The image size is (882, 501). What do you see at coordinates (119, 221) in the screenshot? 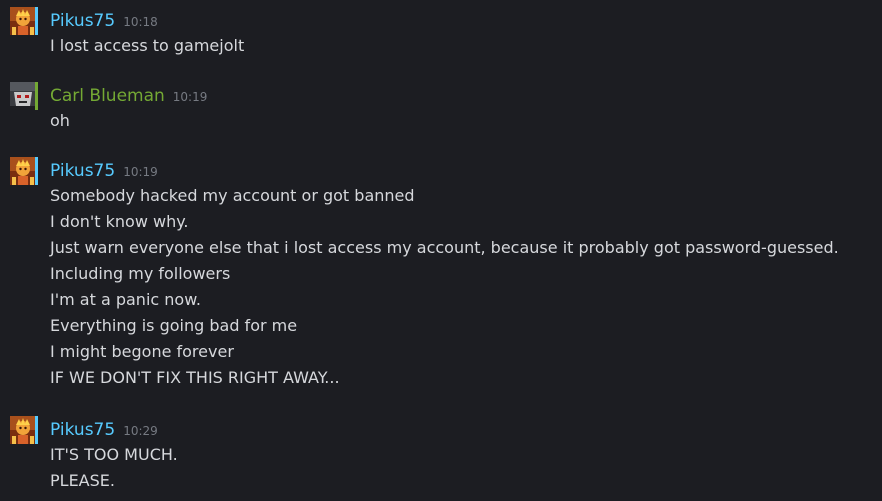
I see `message-line: I don't know why.` at bounding box center [119, 221].